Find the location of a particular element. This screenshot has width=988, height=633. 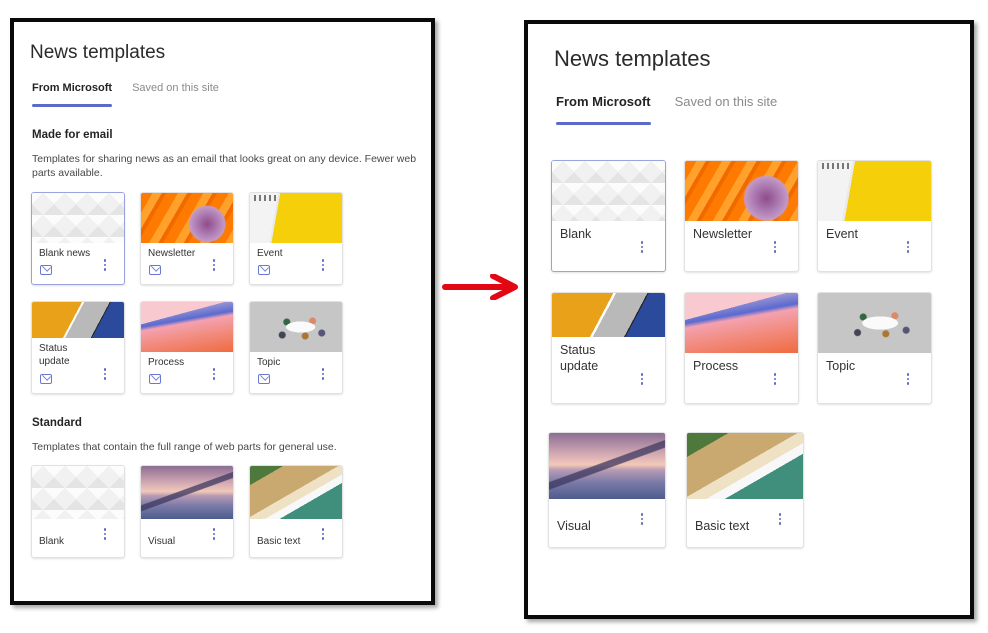

section-title-made-for-email: Made for email is located at coordinates (72, 135).